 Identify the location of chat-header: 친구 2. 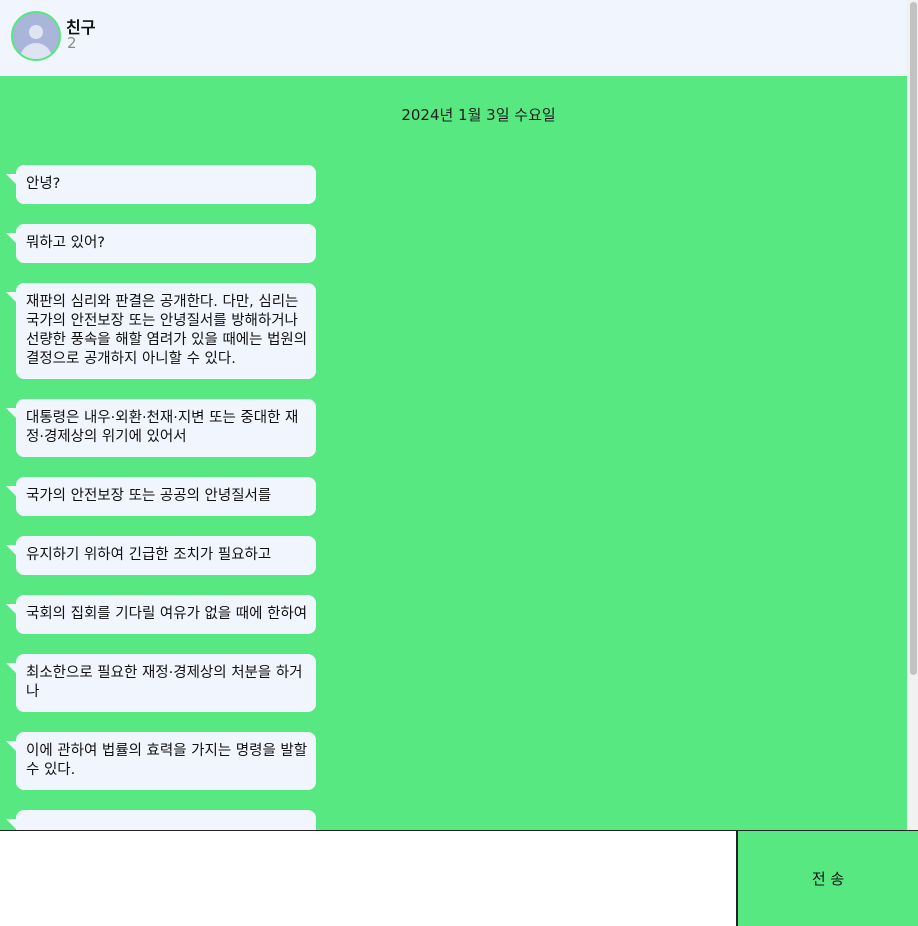
(453, 38).